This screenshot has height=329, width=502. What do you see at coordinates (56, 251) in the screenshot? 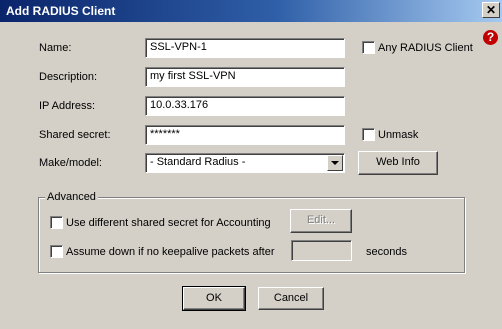
I see `keepalive-checkbox` at bounding box center [56, 251].